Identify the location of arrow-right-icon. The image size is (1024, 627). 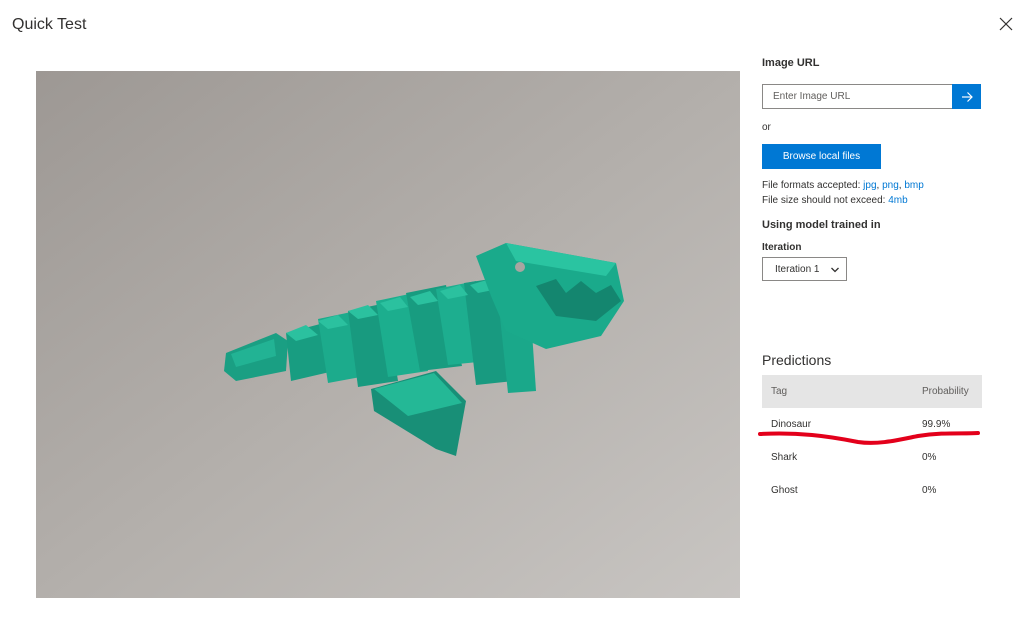
(967, 96).